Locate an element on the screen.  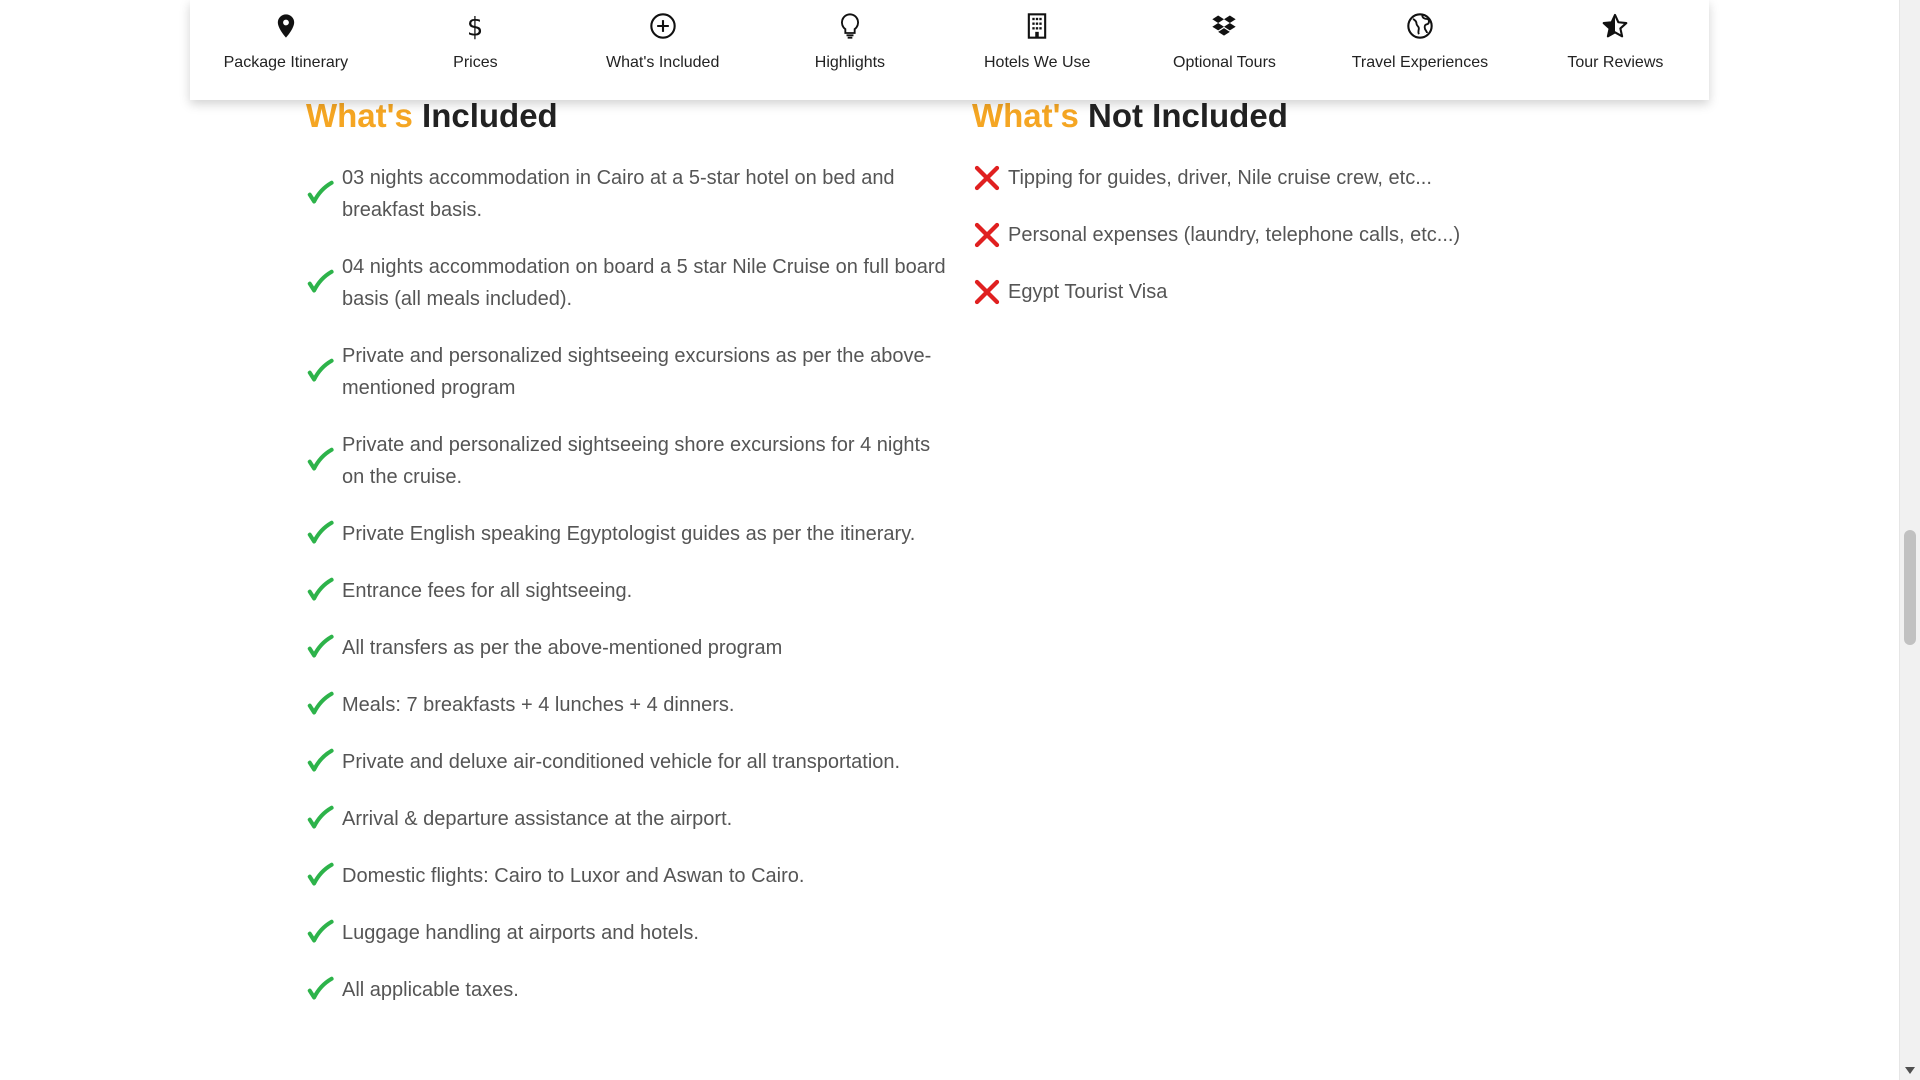
globe-icon is located at coordinates (1420, 26).